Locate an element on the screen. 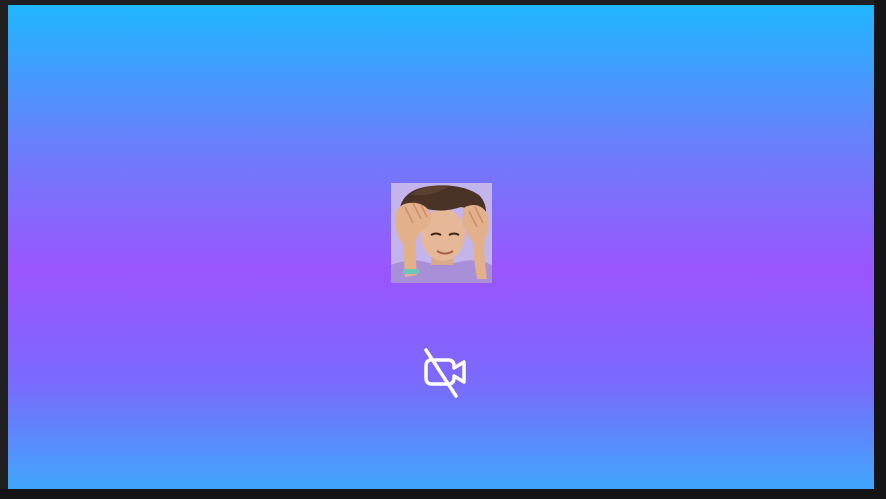  avatar-photo is located at coordinates (441, 233).